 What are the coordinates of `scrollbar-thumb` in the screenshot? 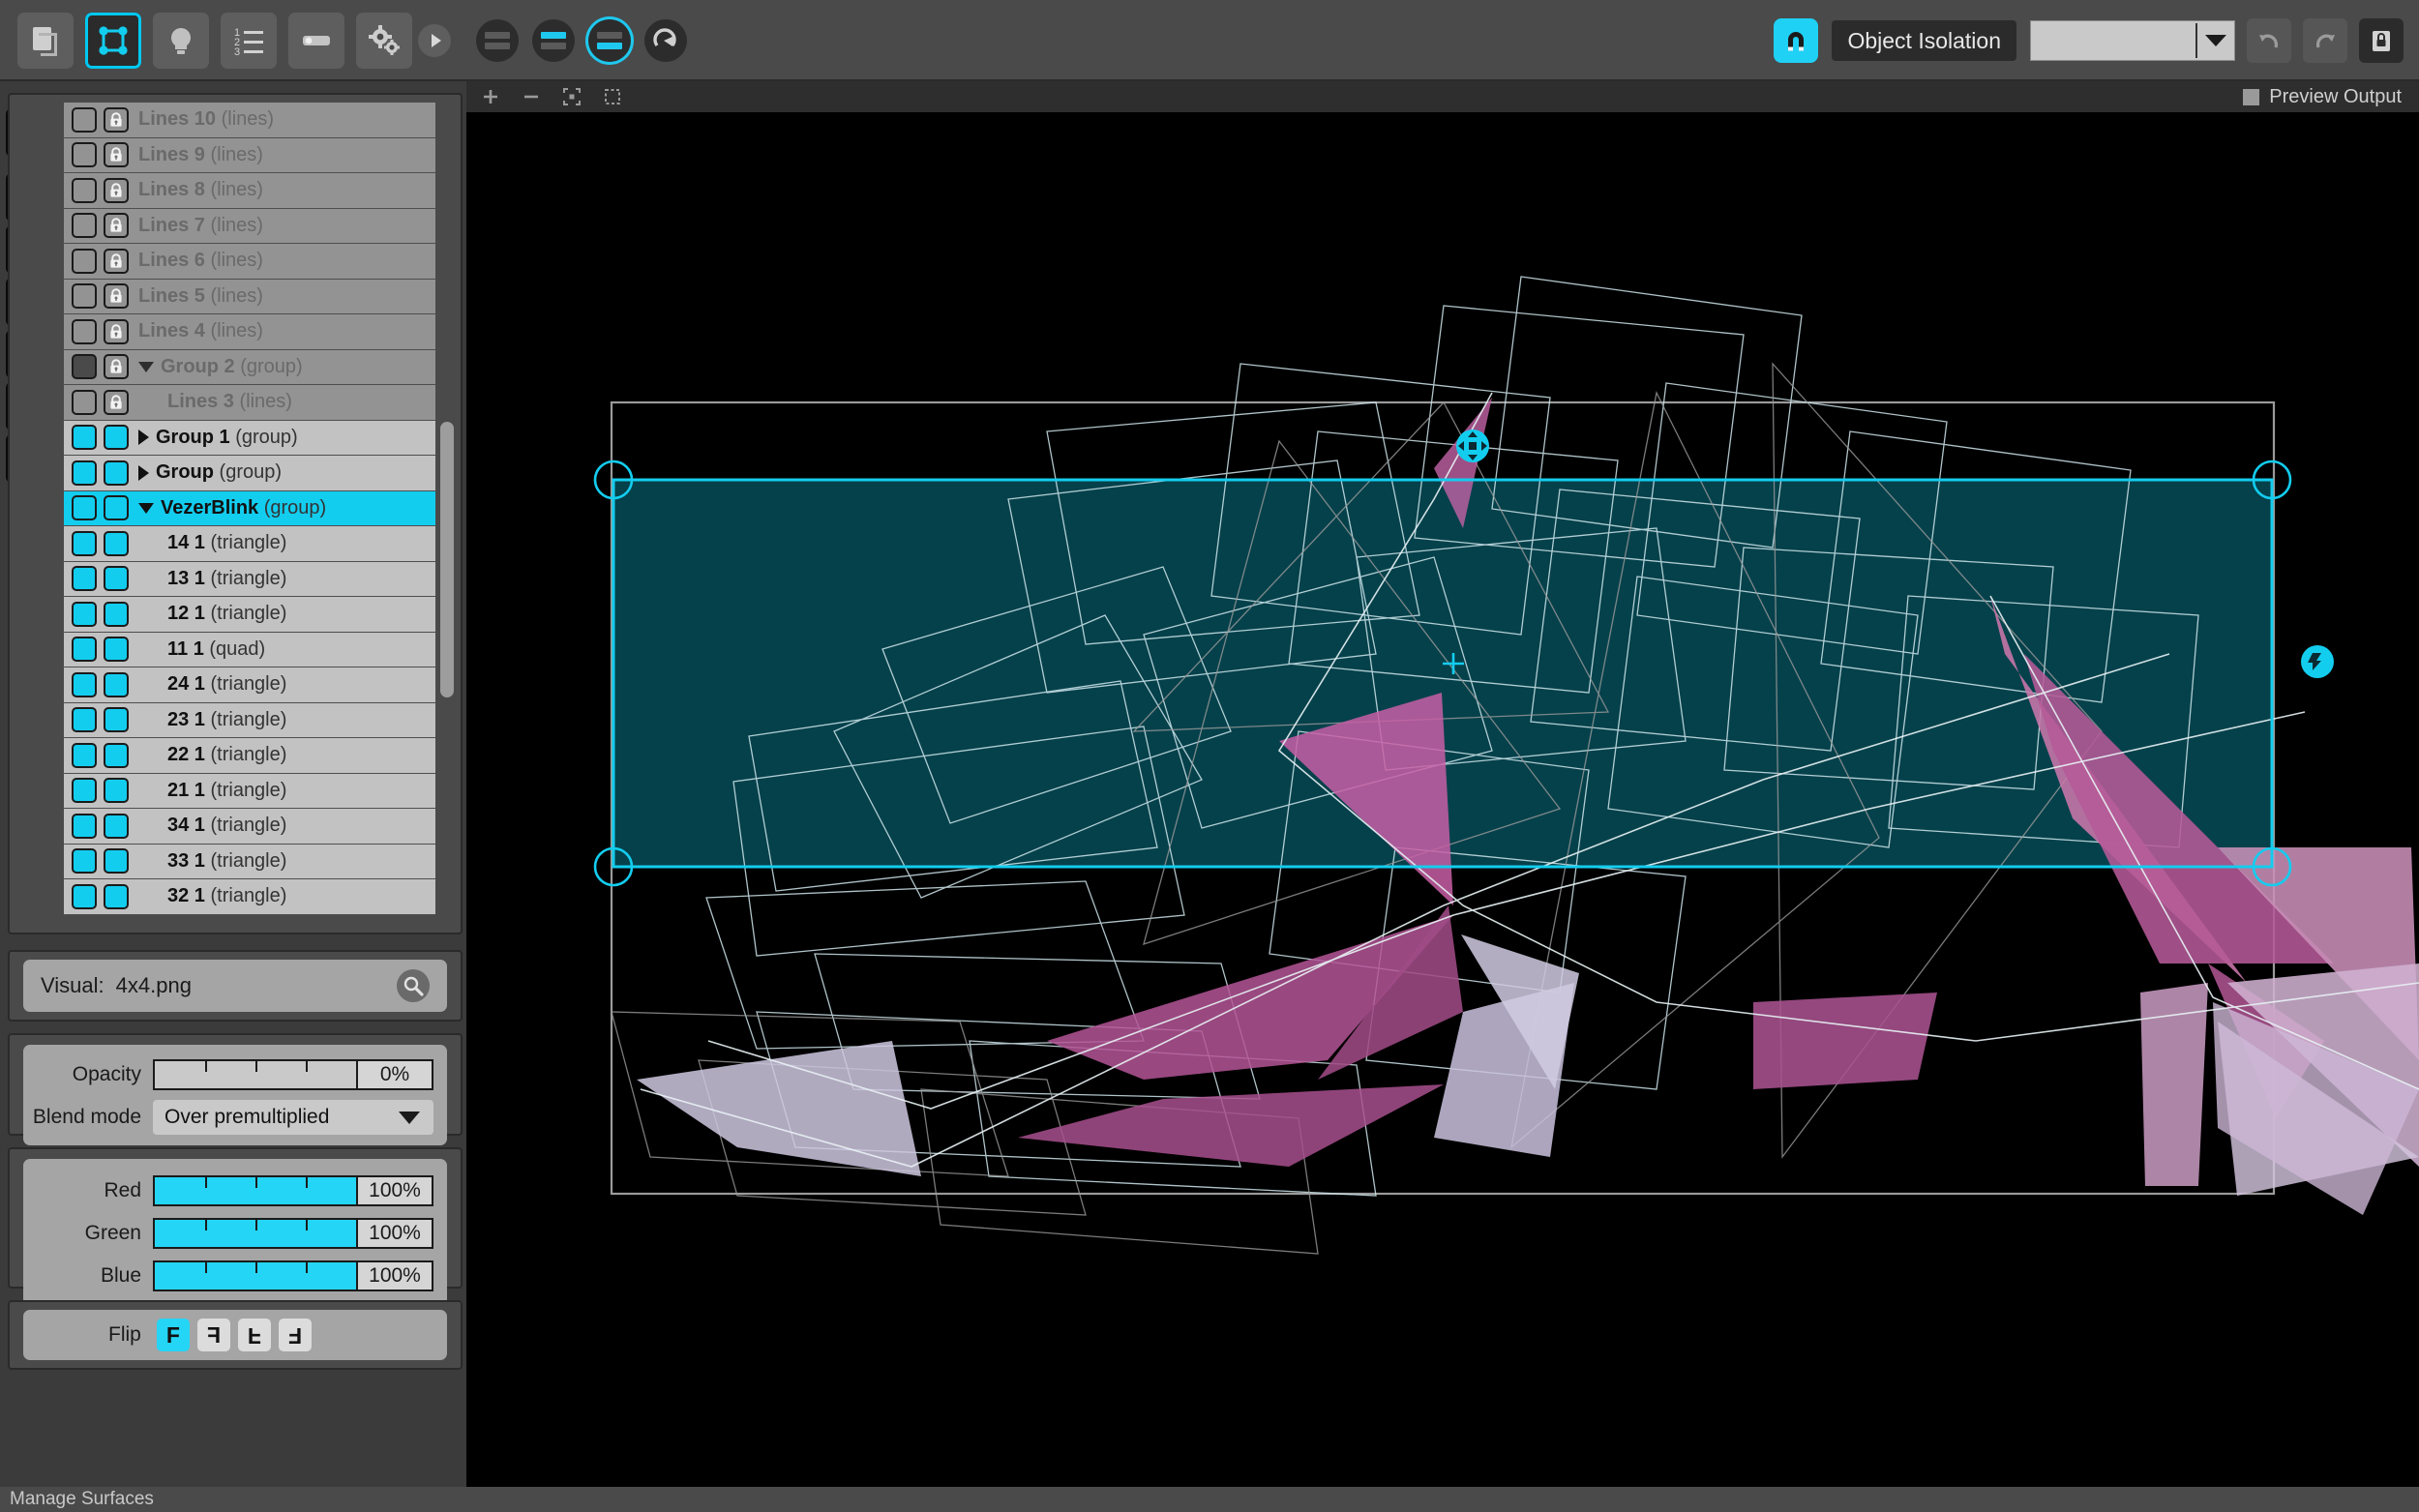 It's located at (447, 559).